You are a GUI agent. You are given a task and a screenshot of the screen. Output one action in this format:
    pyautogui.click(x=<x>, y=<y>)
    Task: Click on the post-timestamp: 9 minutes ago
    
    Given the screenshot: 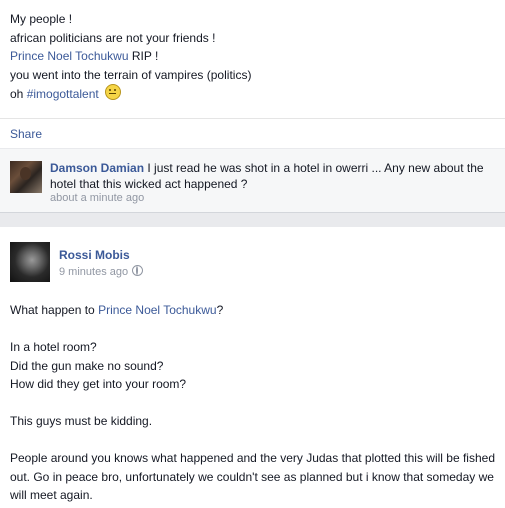 What is the action you would take?
    pyautogui.click(x=101, y=271)
    